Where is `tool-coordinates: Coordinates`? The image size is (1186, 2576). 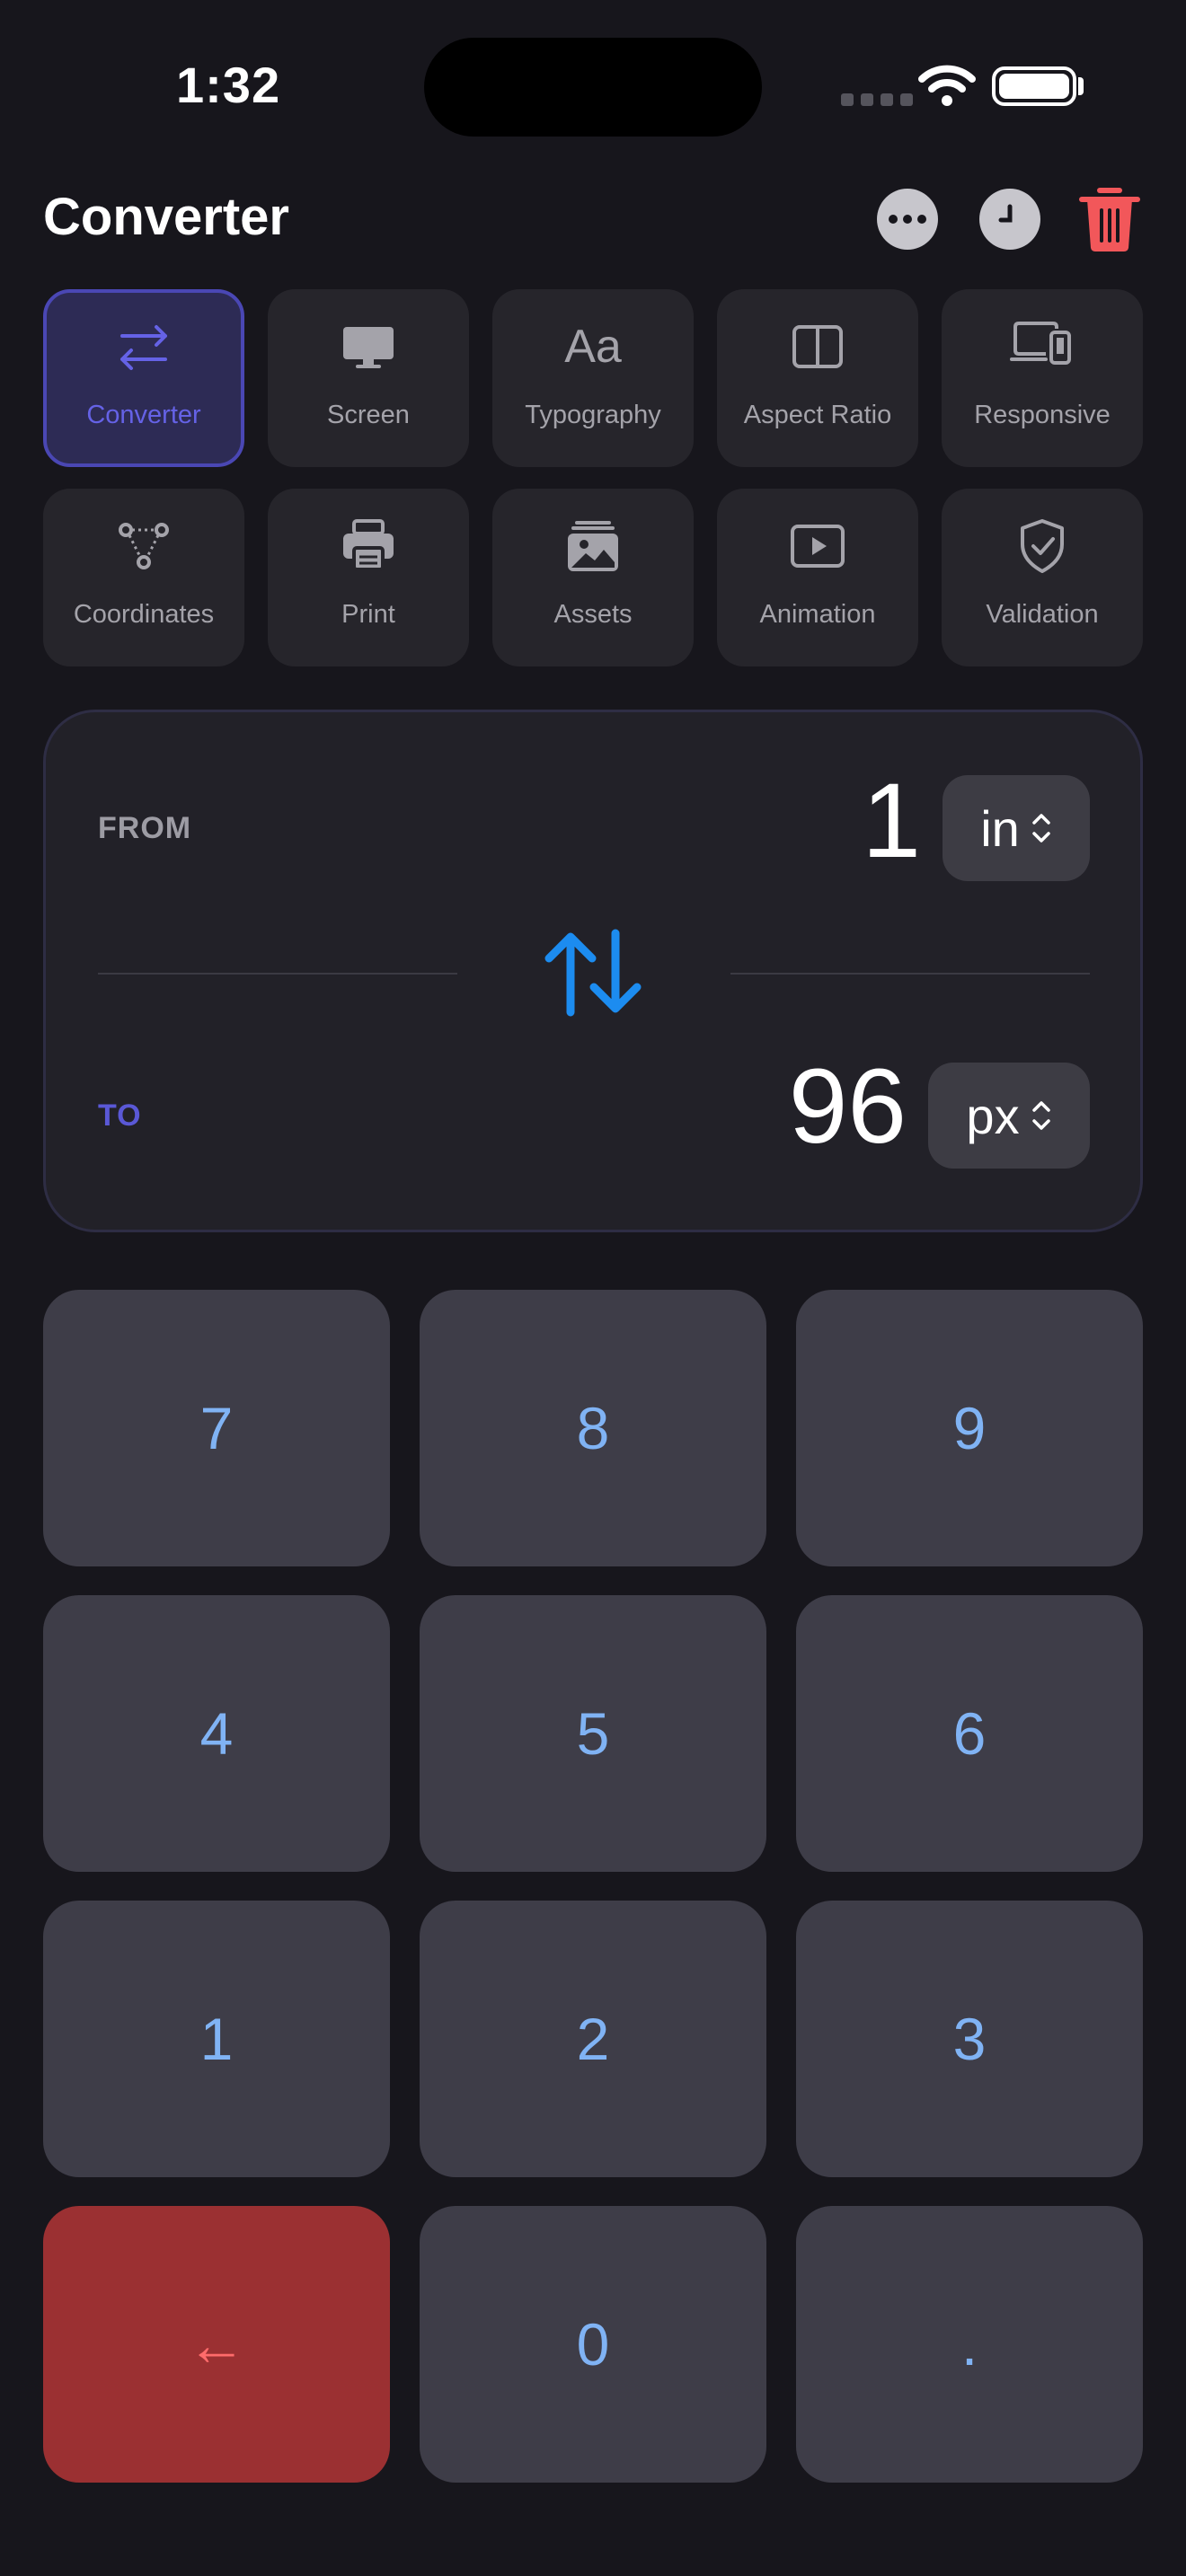 tool-coordinates: Coordinates is located at coordinates (143, 577).